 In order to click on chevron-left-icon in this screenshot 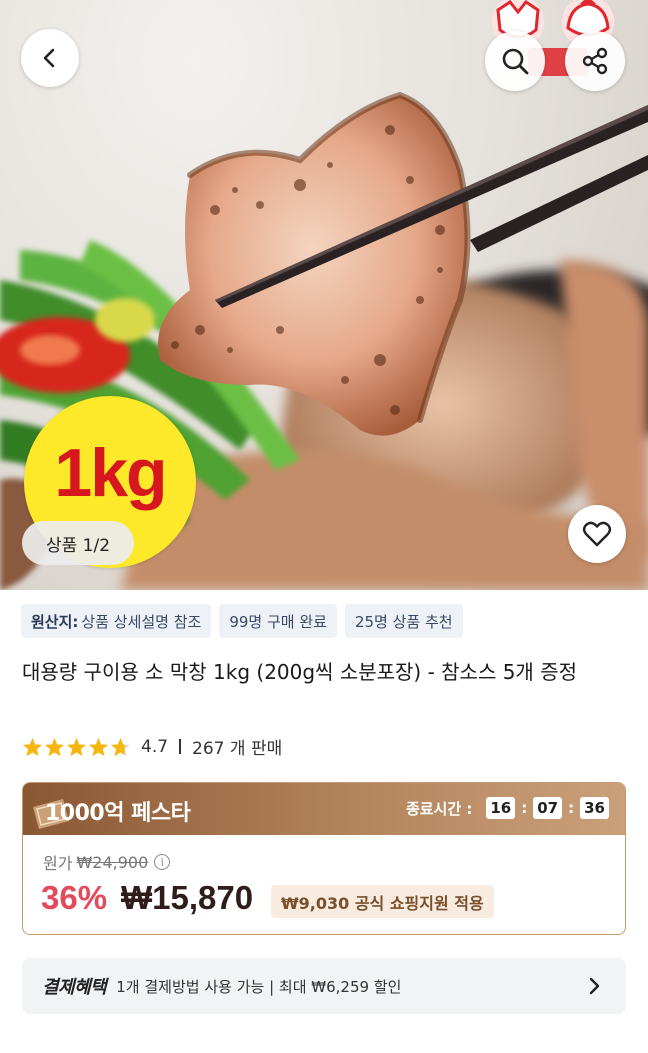, I will do `click(49, 58)`.